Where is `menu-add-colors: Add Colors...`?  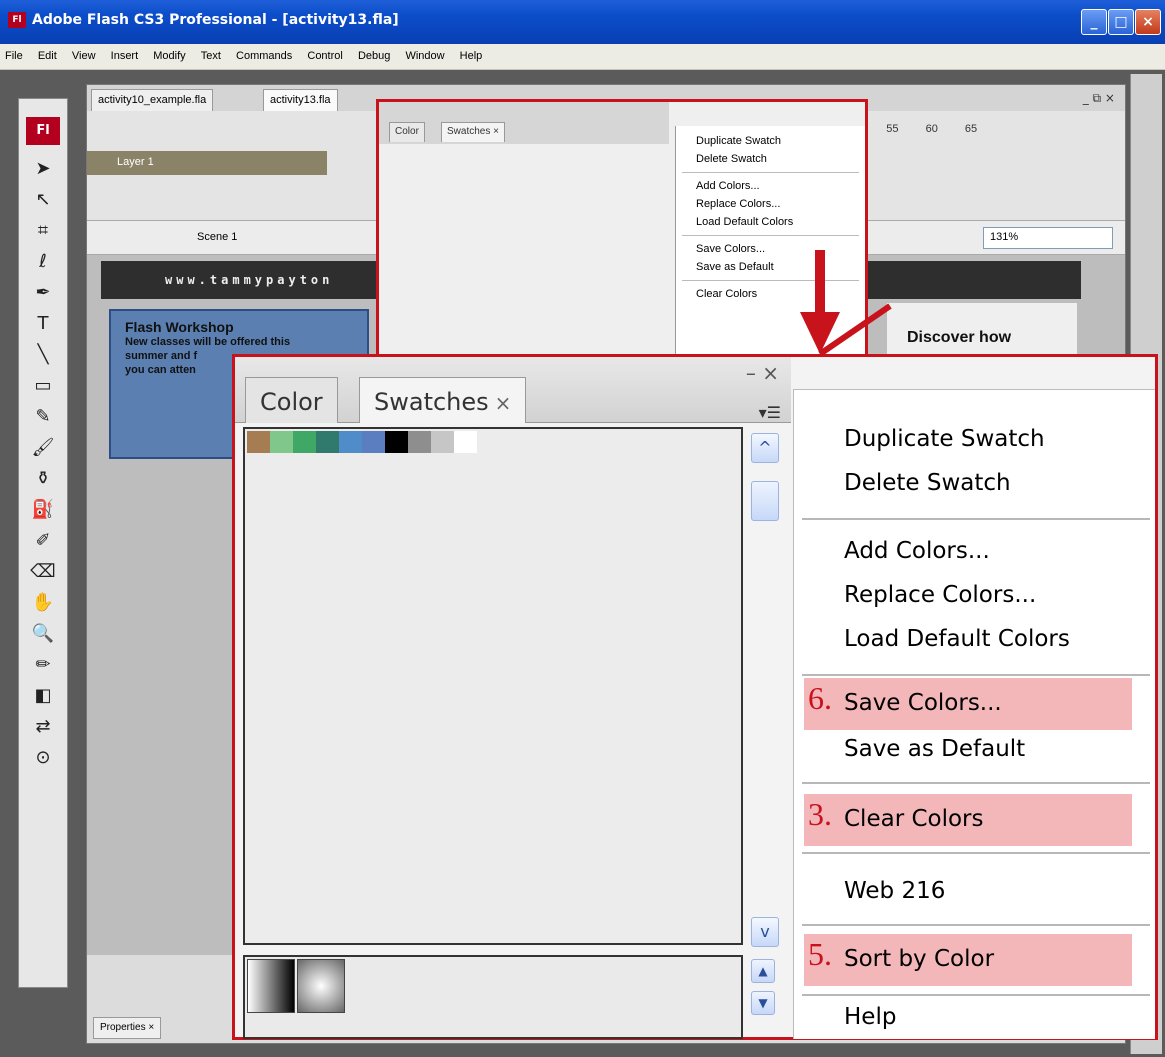
menu-add-colors: Add Colors... is located at coordinates (917, 551).